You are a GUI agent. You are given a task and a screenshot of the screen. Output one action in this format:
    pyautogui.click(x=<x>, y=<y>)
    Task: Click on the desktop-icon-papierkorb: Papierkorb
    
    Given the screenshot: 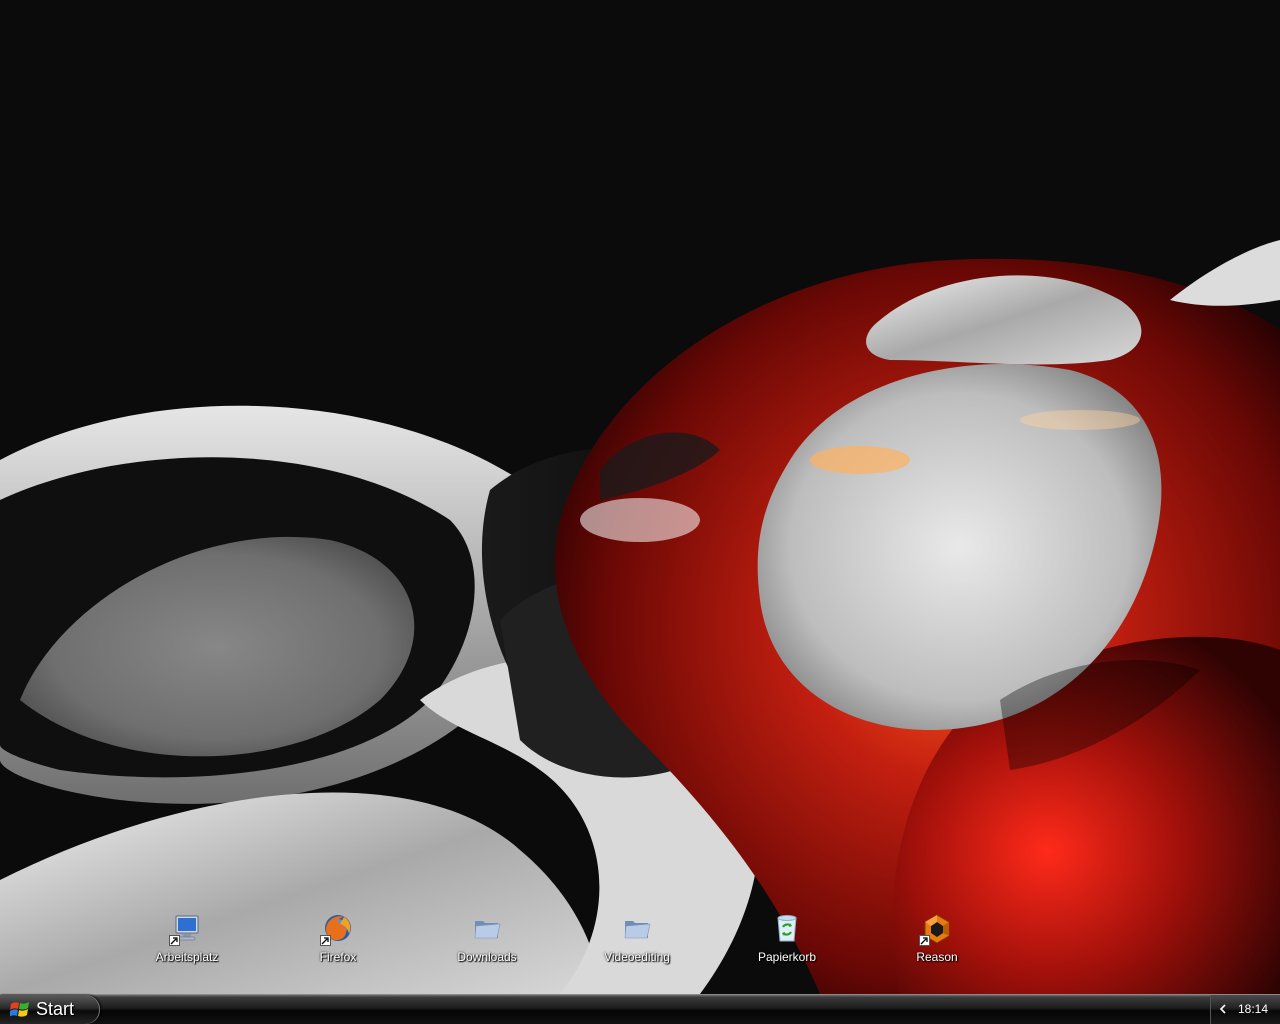 What is the action you would take?
    pyautogui.click(x=787, y=942)
    